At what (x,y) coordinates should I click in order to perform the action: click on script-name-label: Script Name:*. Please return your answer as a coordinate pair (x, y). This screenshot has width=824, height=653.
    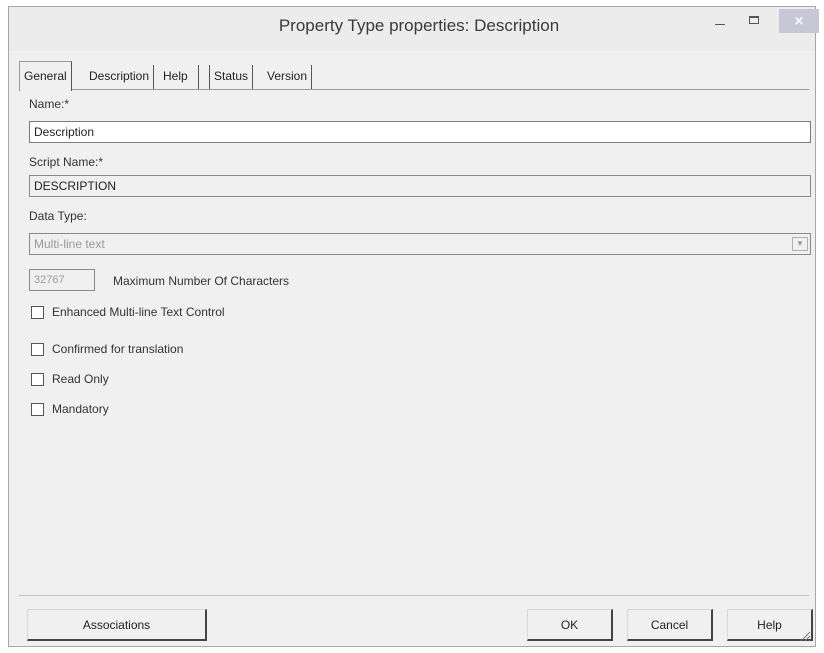
    Looking at the image, I should click on (66, 162).